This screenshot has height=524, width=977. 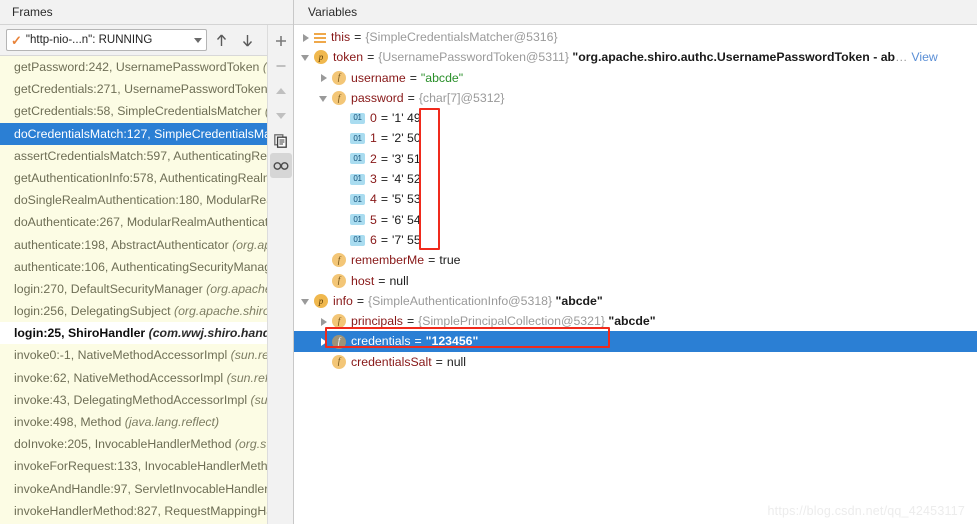 What do you see at coordinates (44, 399) in the screenshot?
I see `stack-frame-method: invoke:43,` at bounding box center [44, 399].